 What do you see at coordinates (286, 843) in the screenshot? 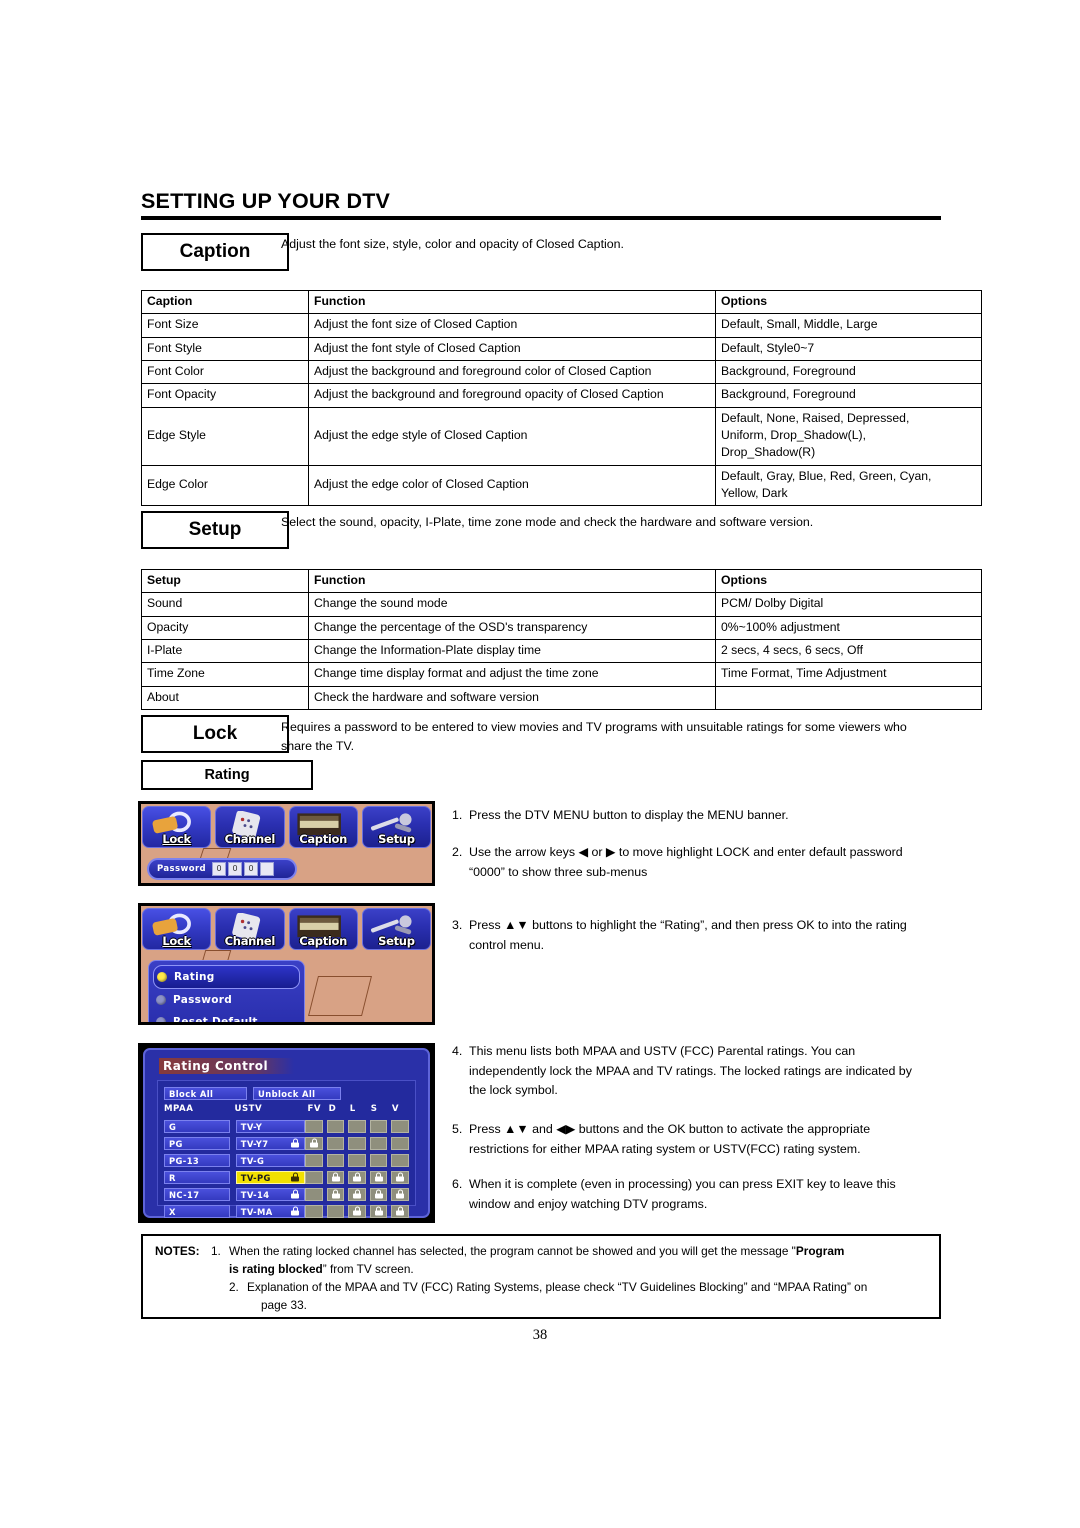
I see `screenshot-menu-banner: Lock Channel Caption Setup Password 000` at bounding box center [286, 843].